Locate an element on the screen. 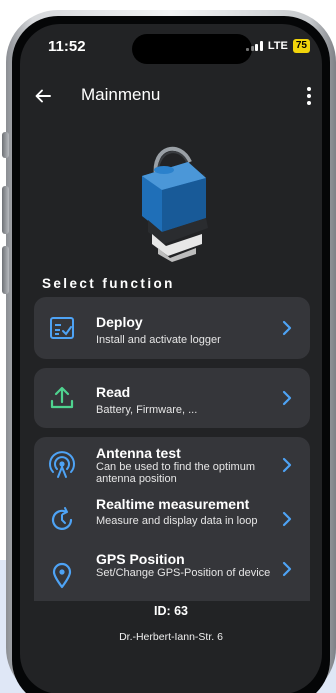 This screenshot has width=336, height=693. menu-item-subtitle: Set/Change GPS-Position of device is located at coordinates (183, 573).